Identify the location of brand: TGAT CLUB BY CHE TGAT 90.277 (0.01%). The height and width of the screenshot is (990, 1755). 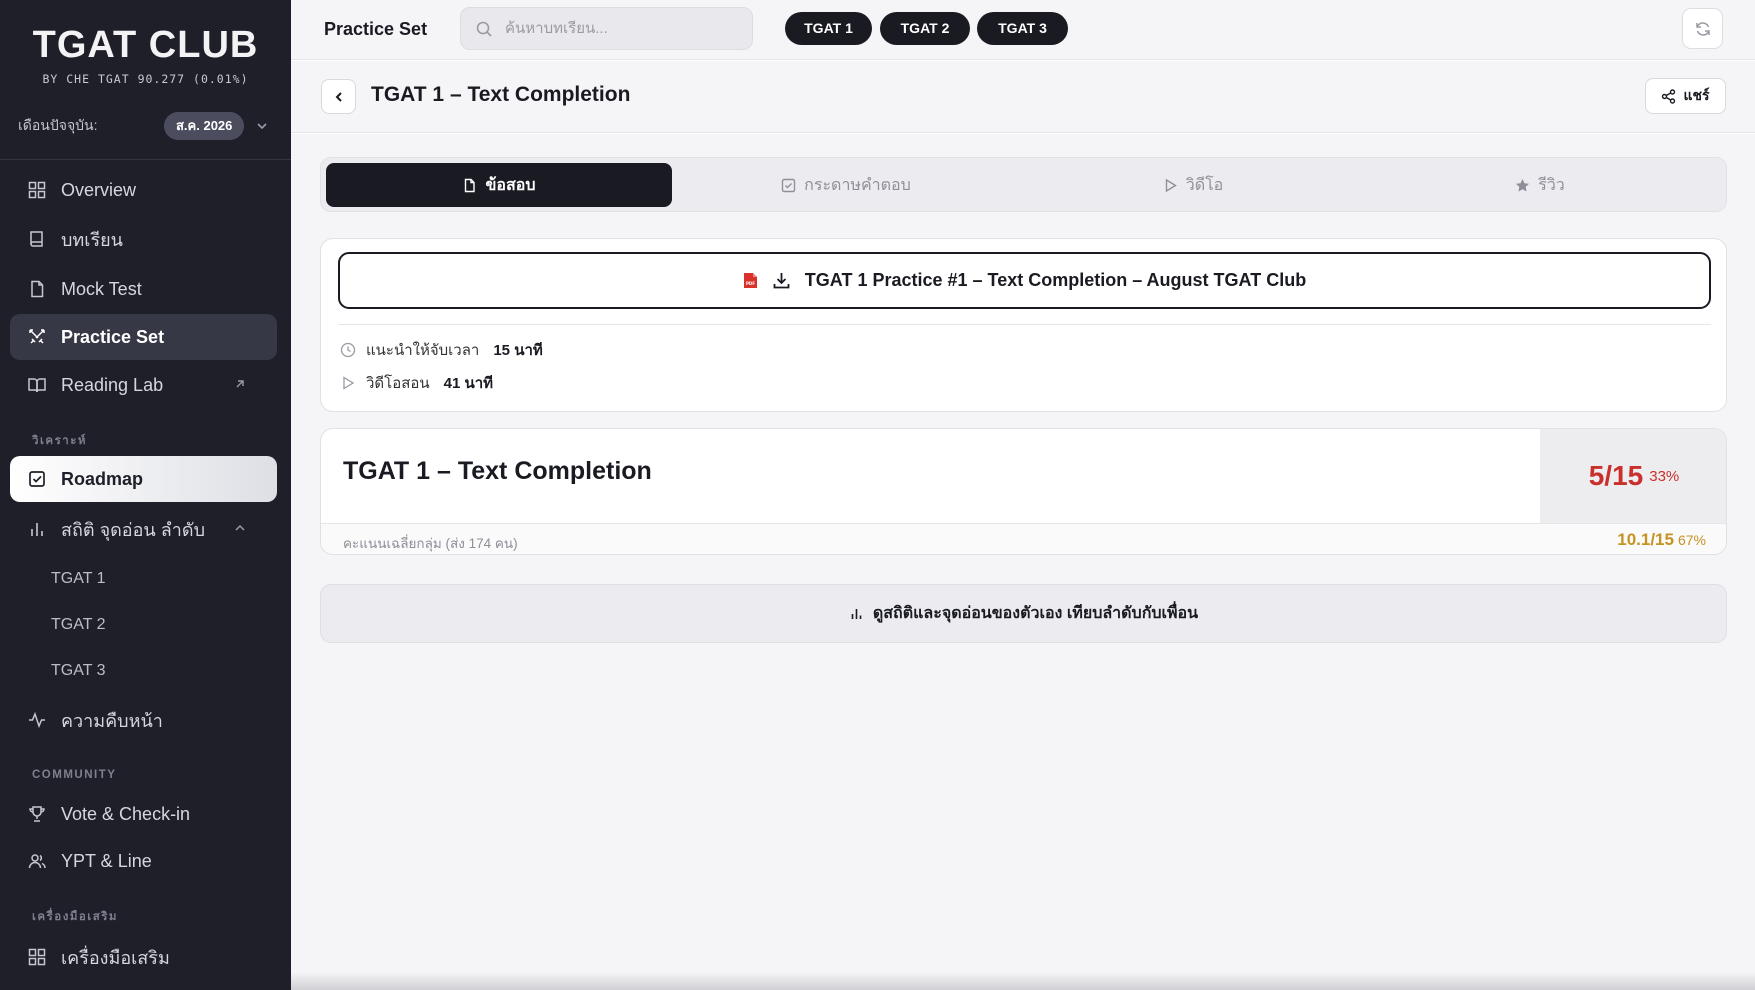
(145, 54).